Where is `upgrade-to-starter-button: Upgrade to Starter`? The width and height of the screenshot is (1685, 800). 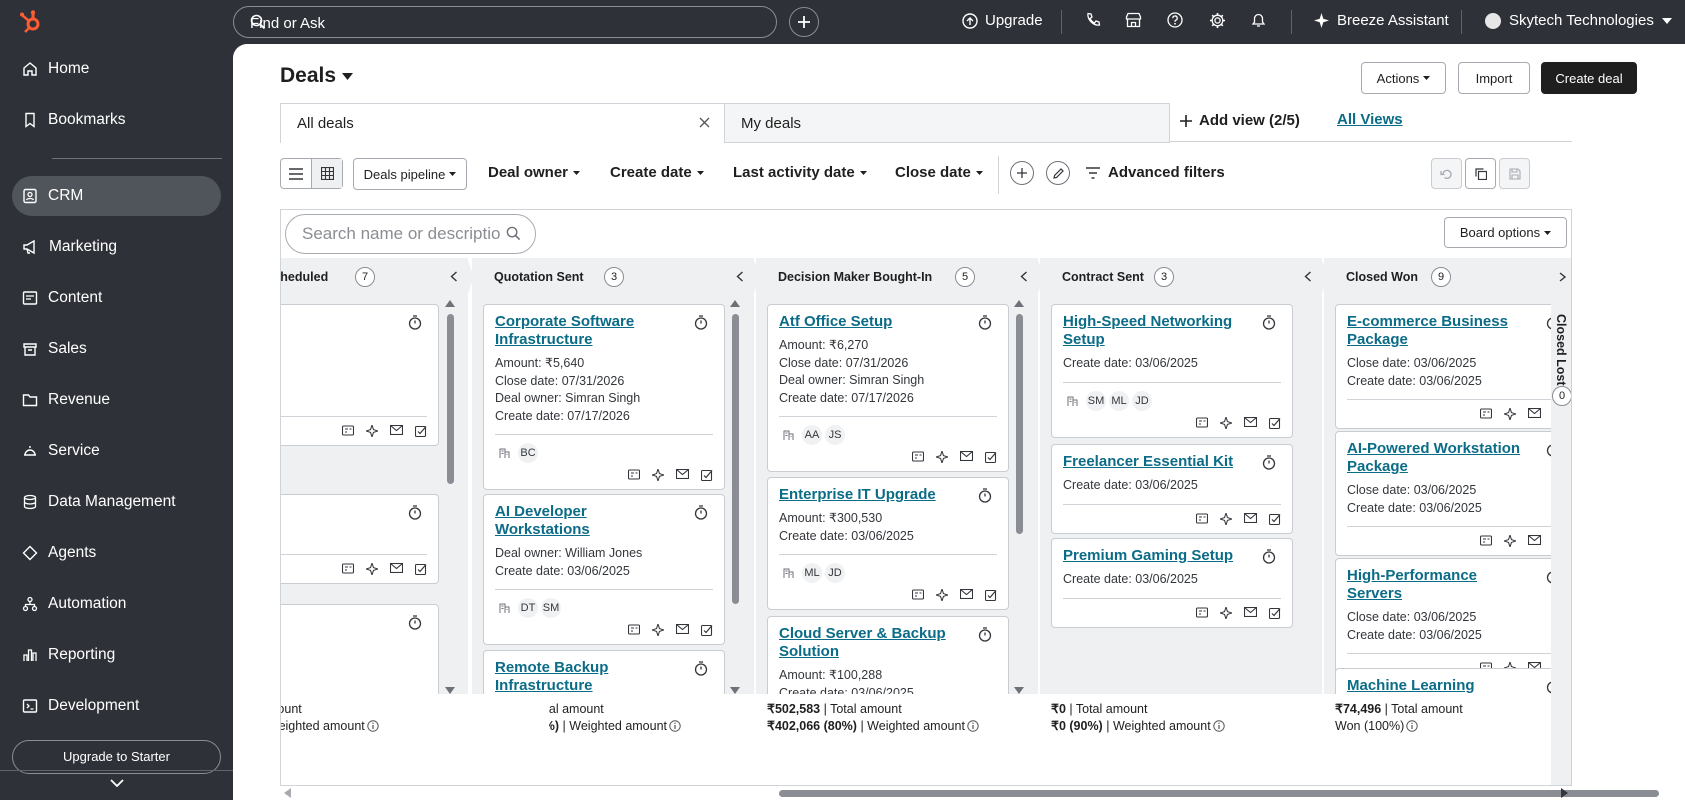
upgrade-to-starter-button: Upgrade to Starter is located at coordinates (116, 757).